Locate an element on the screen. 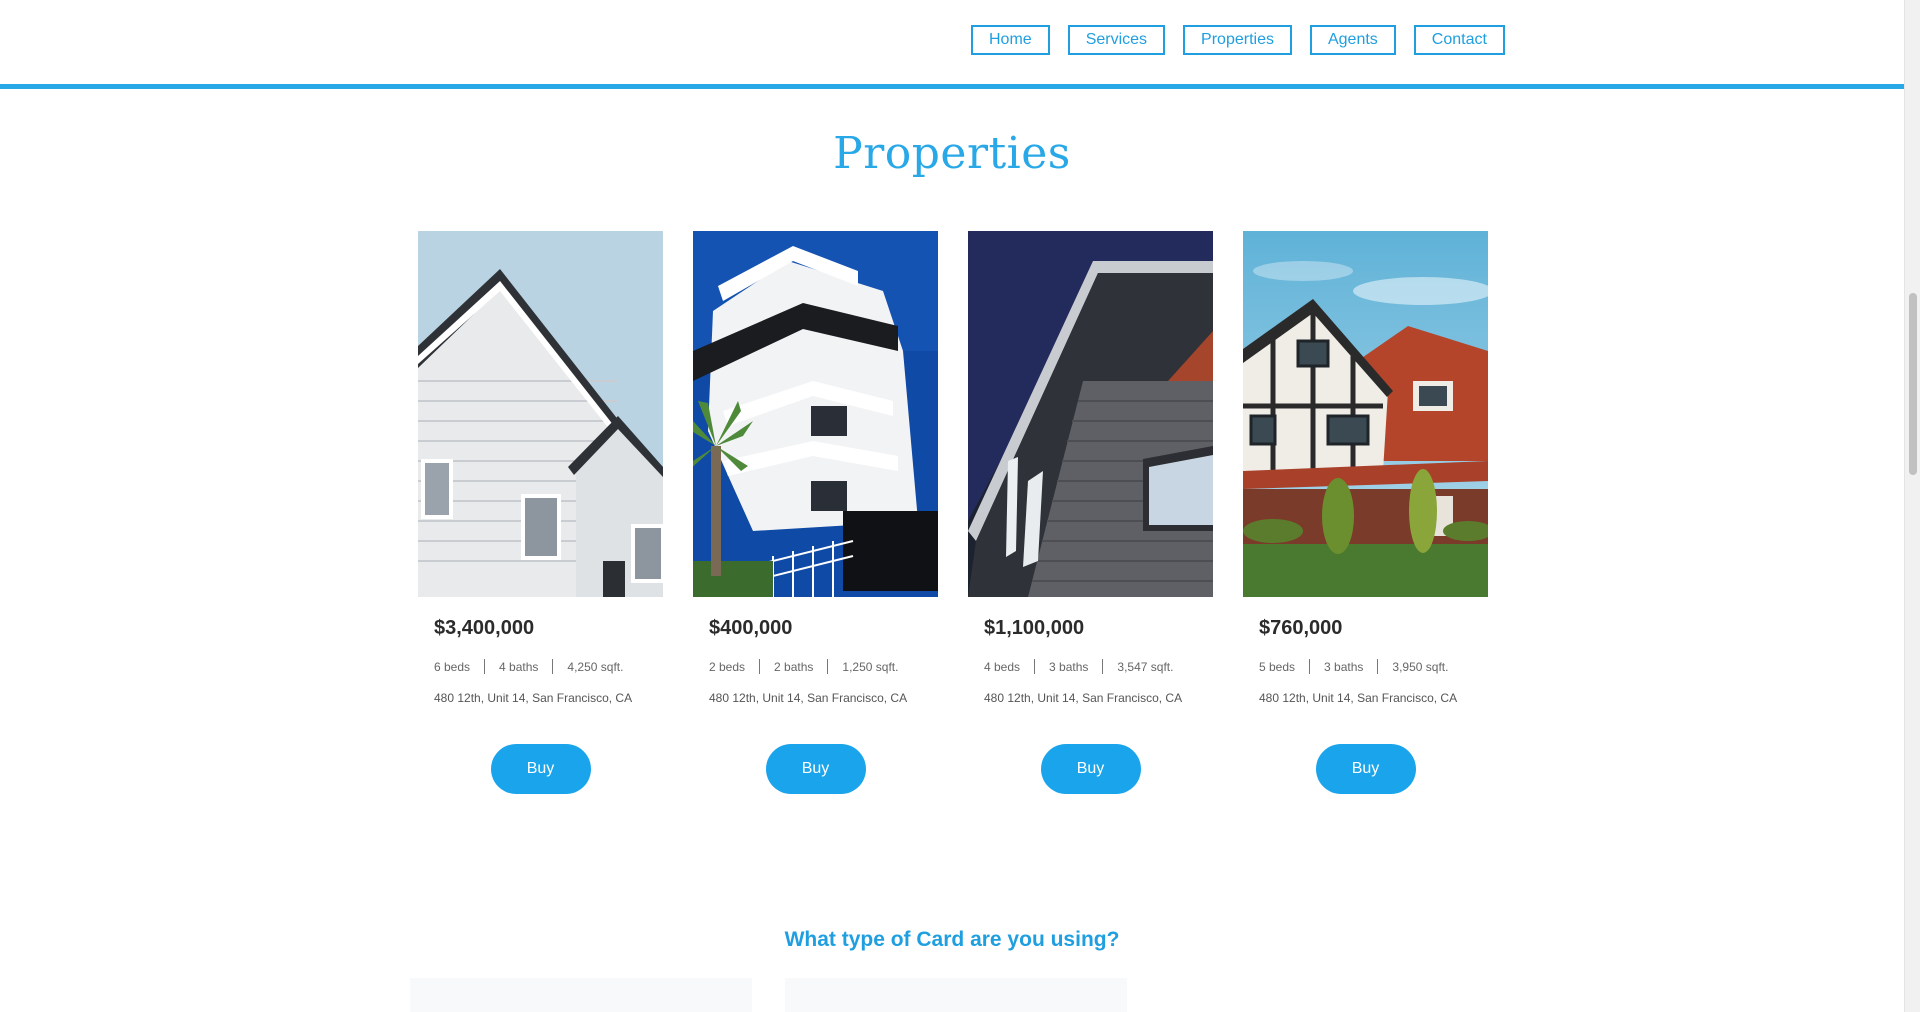  page-scrollbar is located at coordinates (1912, 506).